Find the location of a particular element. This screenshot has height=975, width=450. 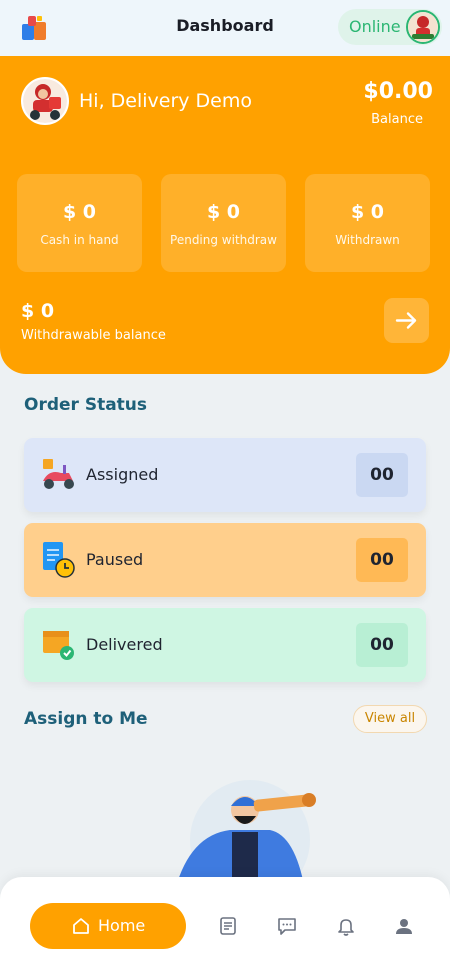

stat-withdrawn: $ 0 Withdrawn is located at coordinates (367, 223).